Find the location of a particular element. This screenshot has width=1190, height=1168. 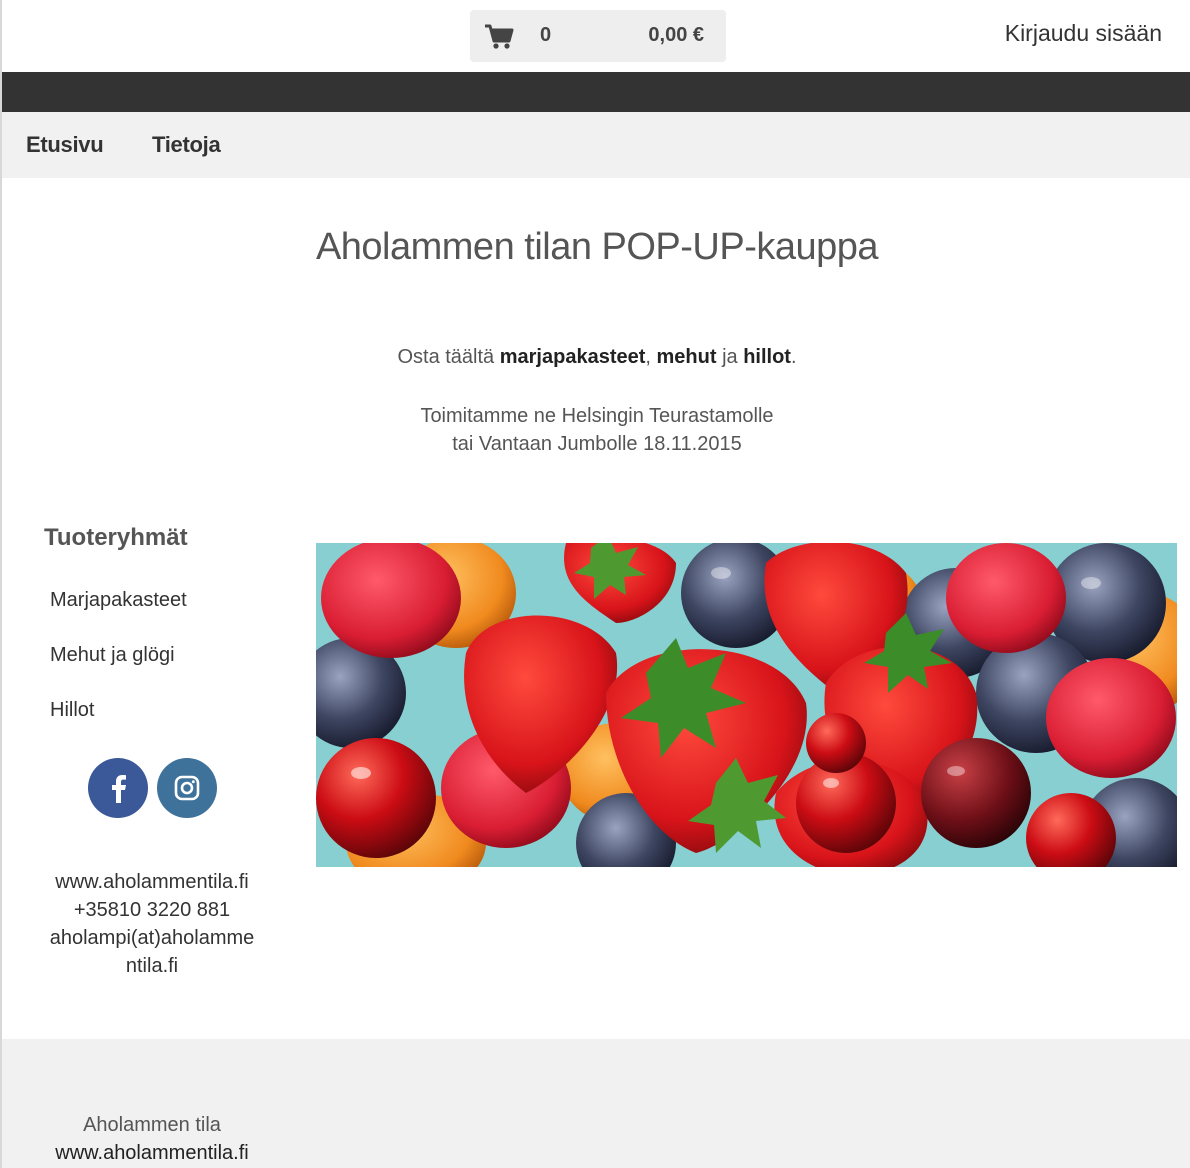

intro-sep2: ja is located at coordinates (730, 357).